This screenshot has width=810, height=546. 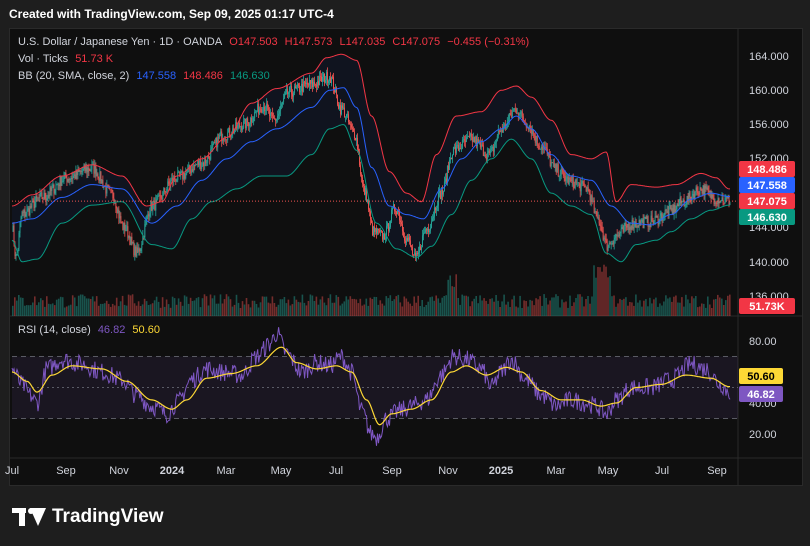 I want to click on rsi-legend: RSI (14, close) 46.82 50.60, so click(x=91, y=330).